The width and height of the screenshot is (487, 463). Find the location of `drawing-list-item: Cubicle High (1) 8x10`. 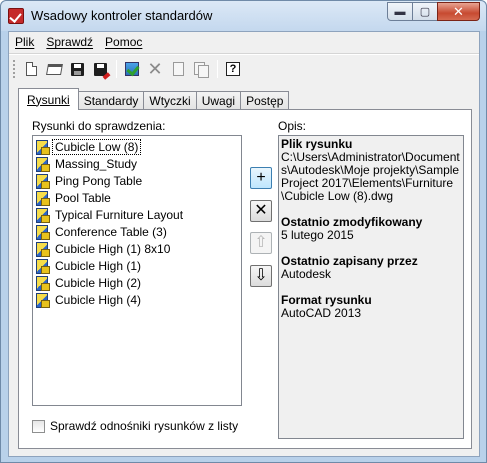

drawing-list-item: Cubicle High (1) 8x10 is located at coordinates (137, 248).